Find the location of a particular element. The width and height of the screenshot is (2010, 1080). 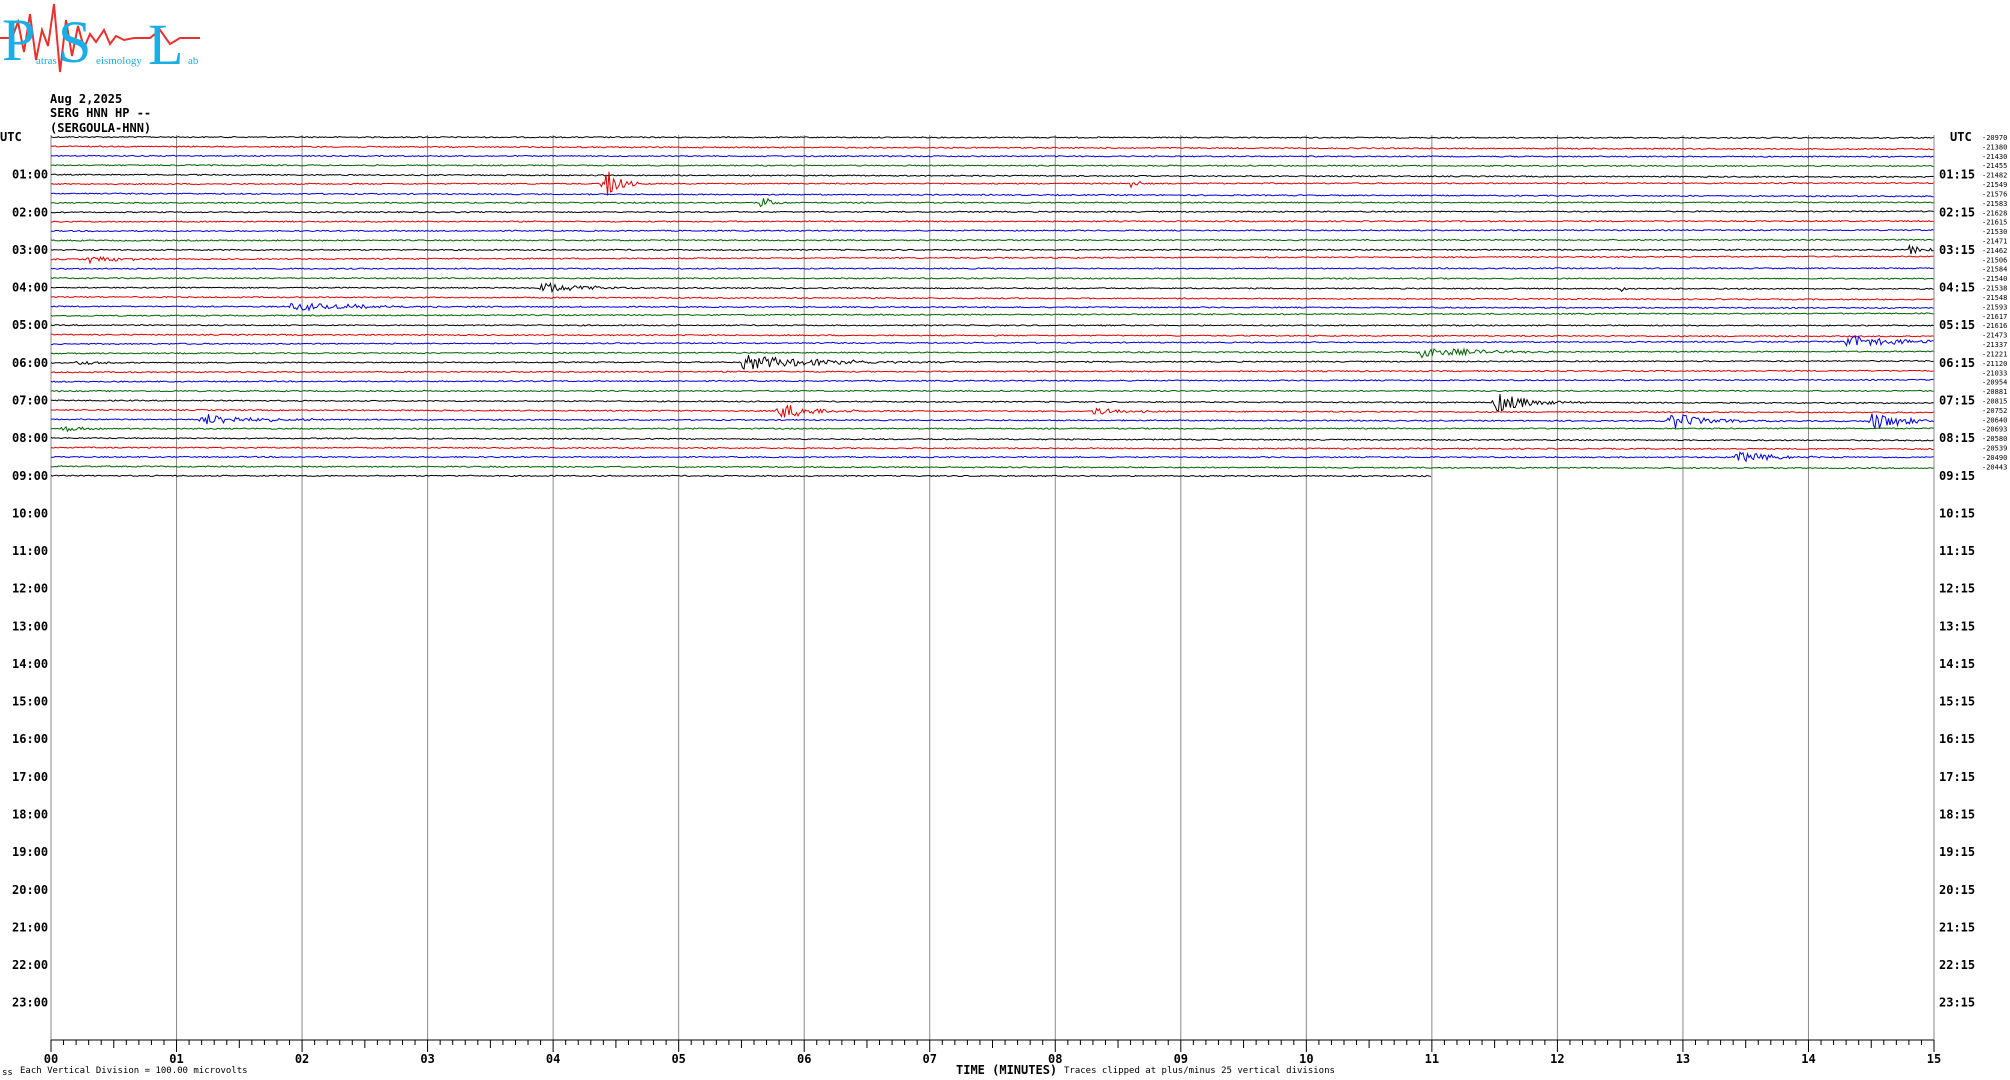

left-hour-label: 17:00 is located at coordinates (30, 777).